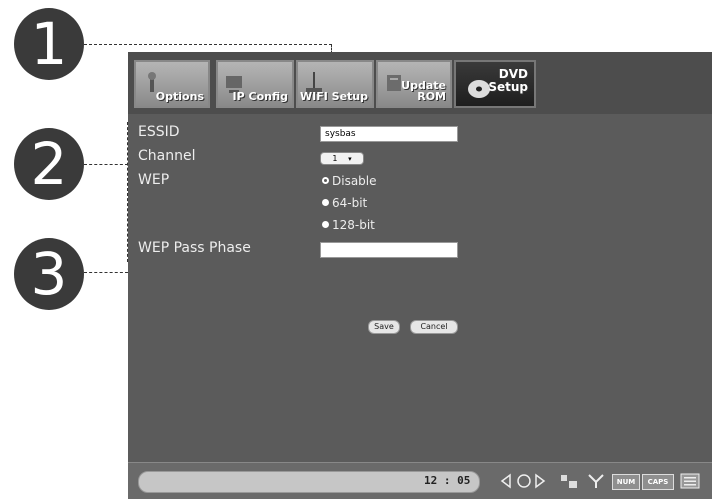  What do you see at coordinates (658, 482) in the screenshot?
I see `caps-lock-indicator: CAPS` at bounding box center [658, 482].